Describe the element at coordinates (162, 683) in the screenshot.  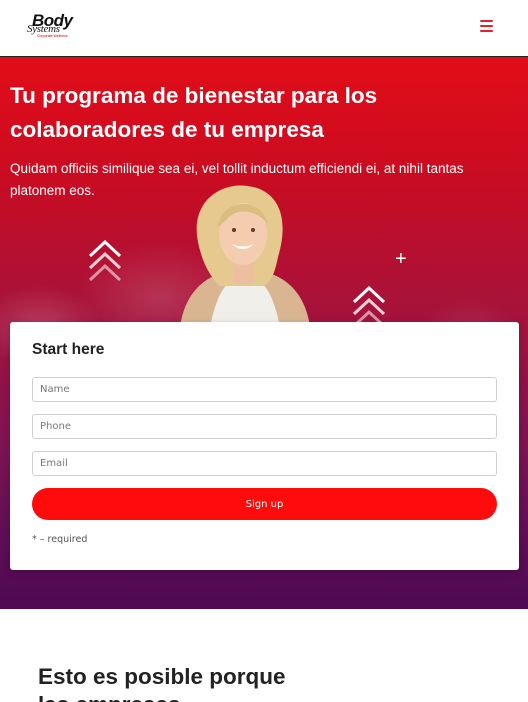
I see `section-title: Esto es posible porque las empresas` at that location.